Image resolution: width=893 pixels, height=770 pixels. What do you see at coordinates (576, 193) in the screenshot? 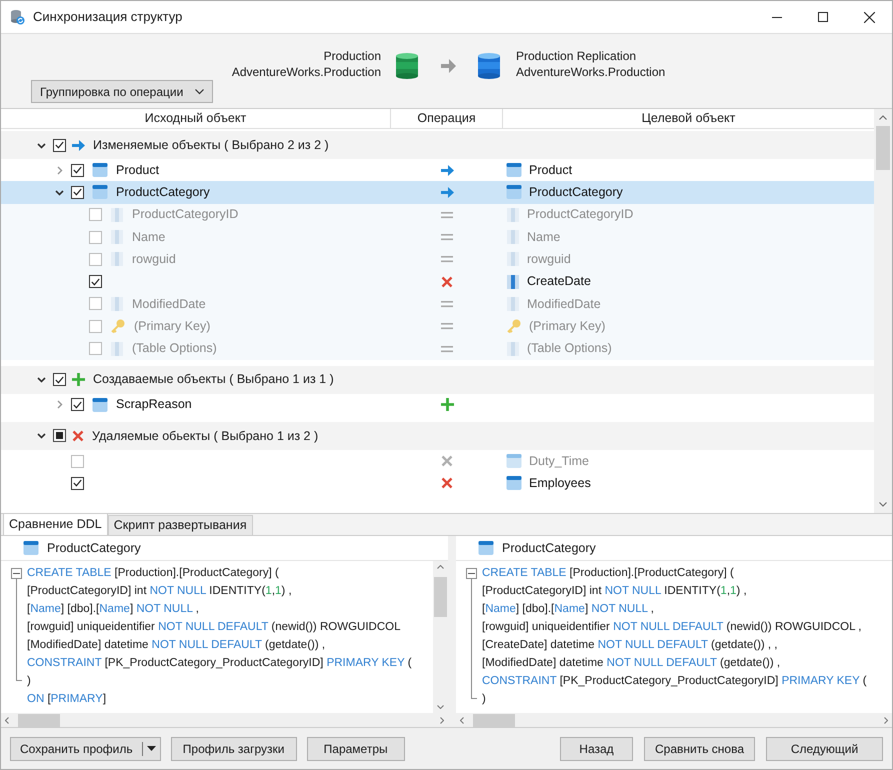
I see `target-object-name: ProductCategory` at bounding box center [576, 193].